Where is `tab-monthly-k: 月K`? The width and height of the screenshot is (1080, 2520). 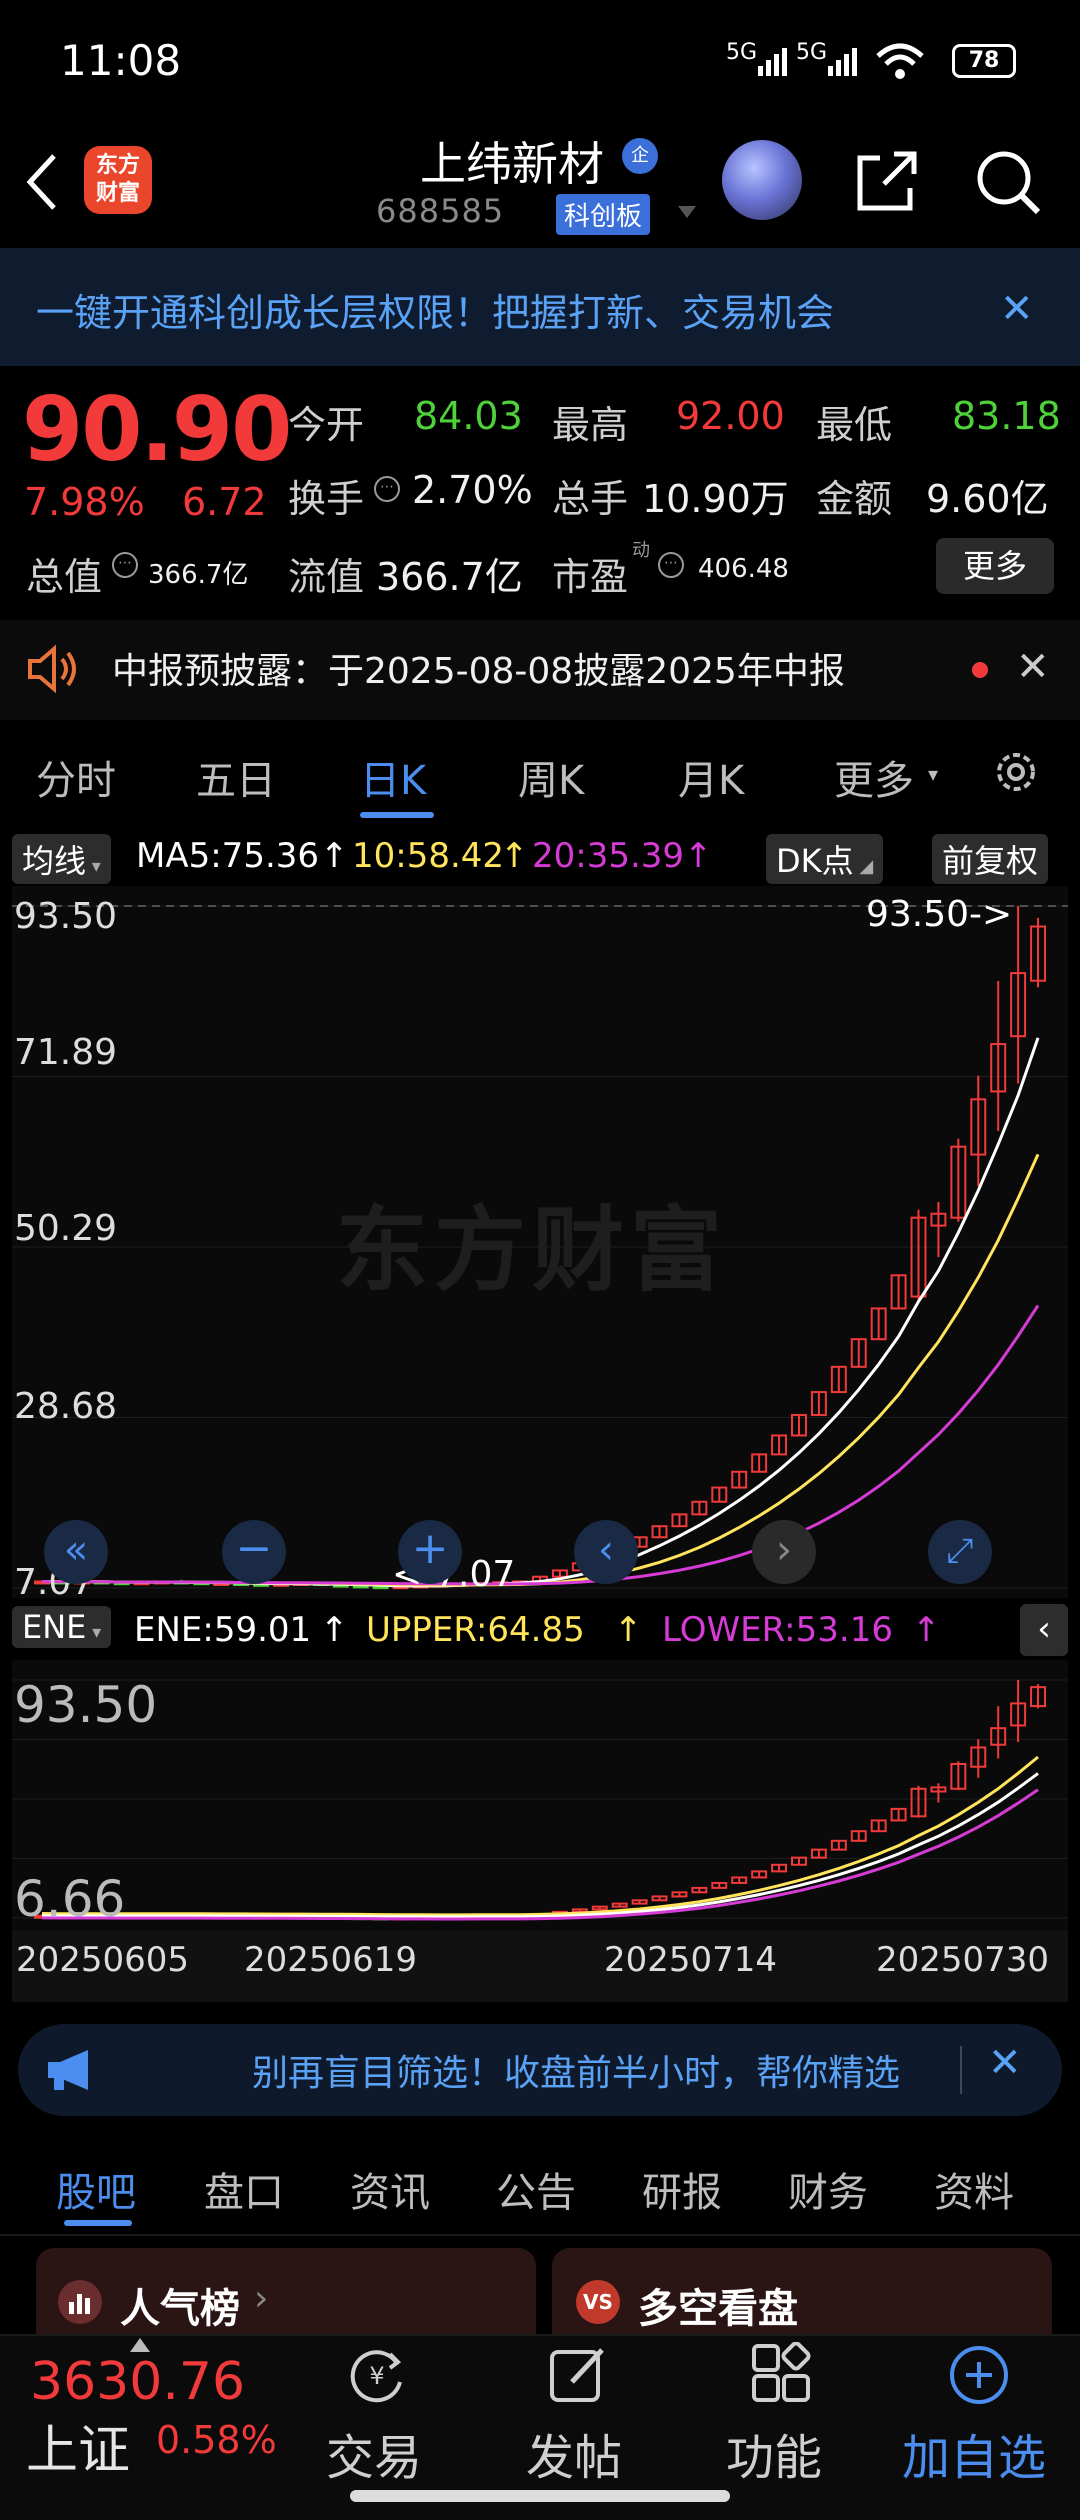
tab-monthly-k: 月K is located at coordinates (711, 777).